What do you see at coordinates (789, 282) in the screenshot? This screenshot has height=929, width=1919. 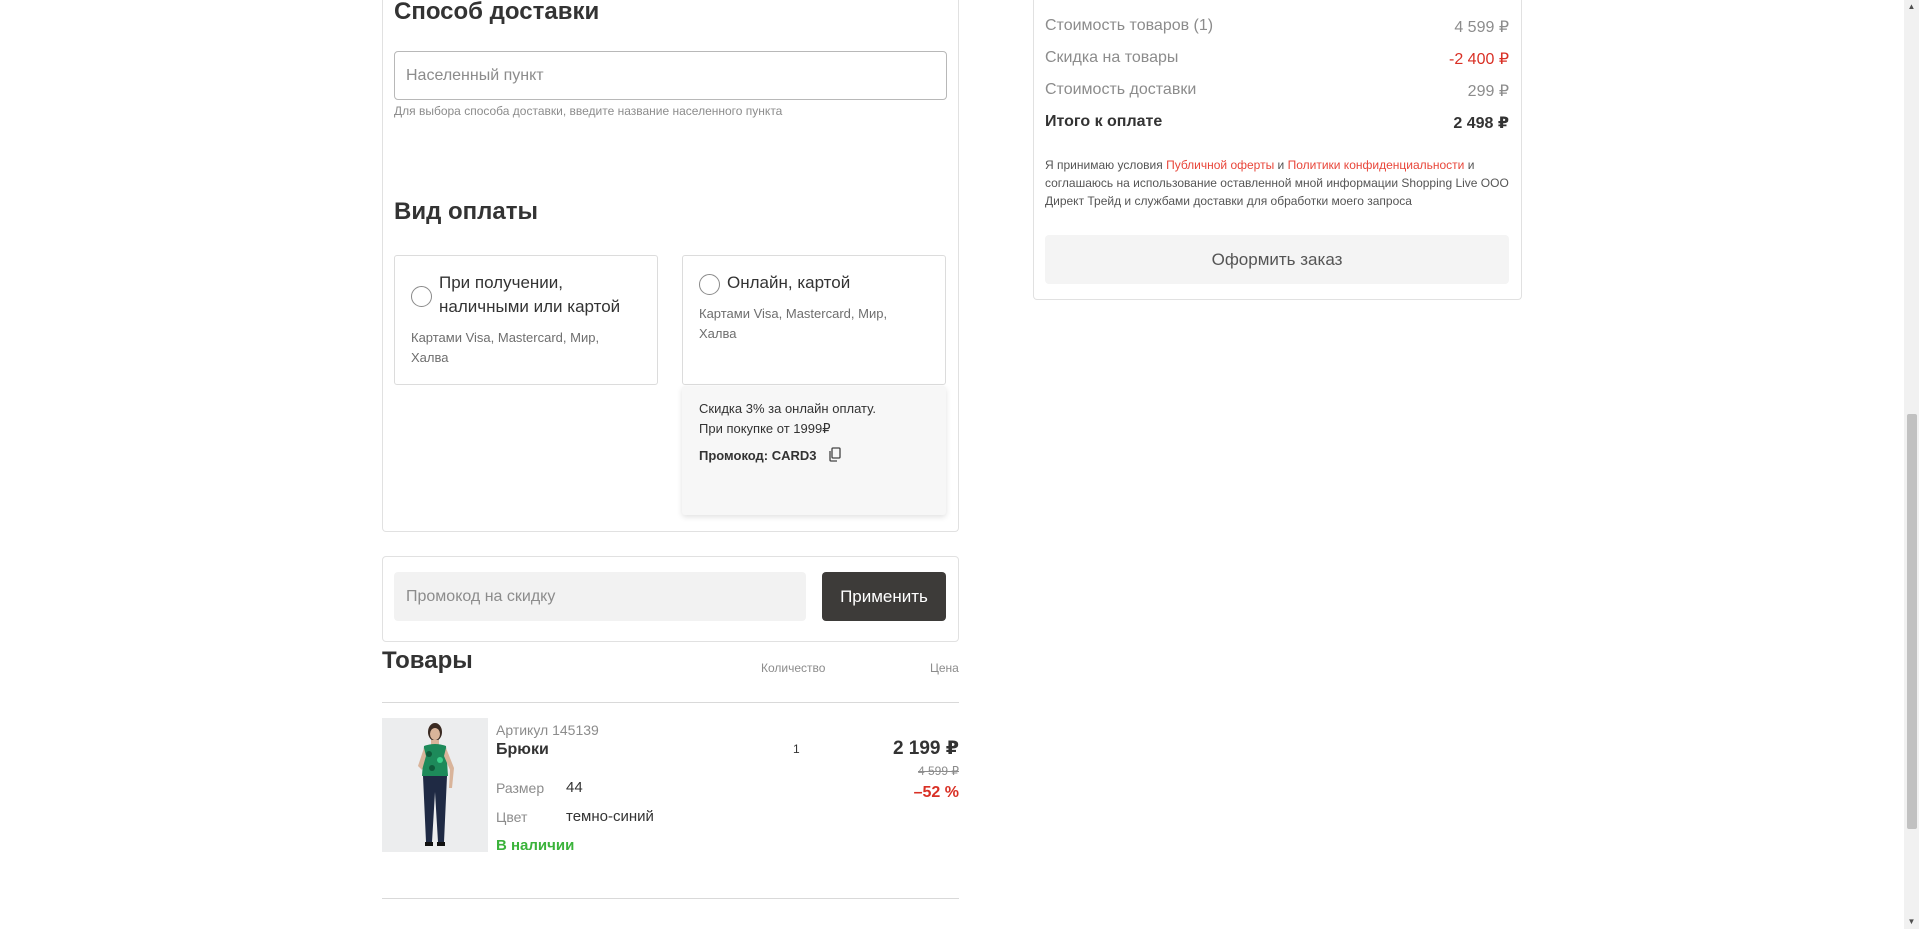 I see `payment-option-title: Онлайн, картой` at bounding box center [789, 282].